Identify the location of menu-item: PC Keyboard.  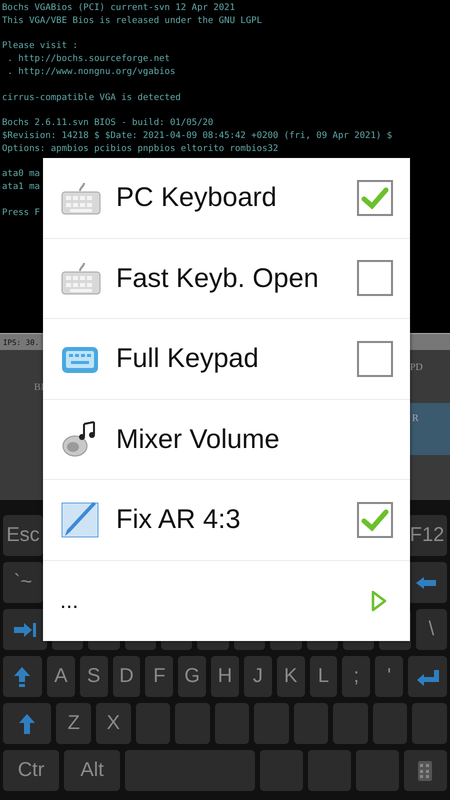
(226, 198).